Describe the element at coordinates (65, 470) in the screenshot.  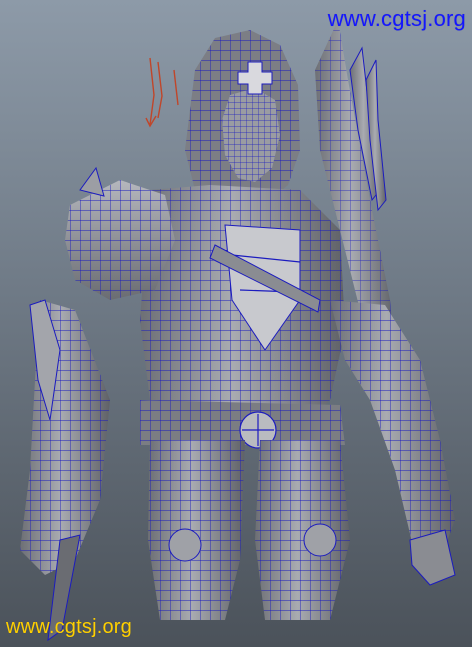
I see `left-arm` at that location.